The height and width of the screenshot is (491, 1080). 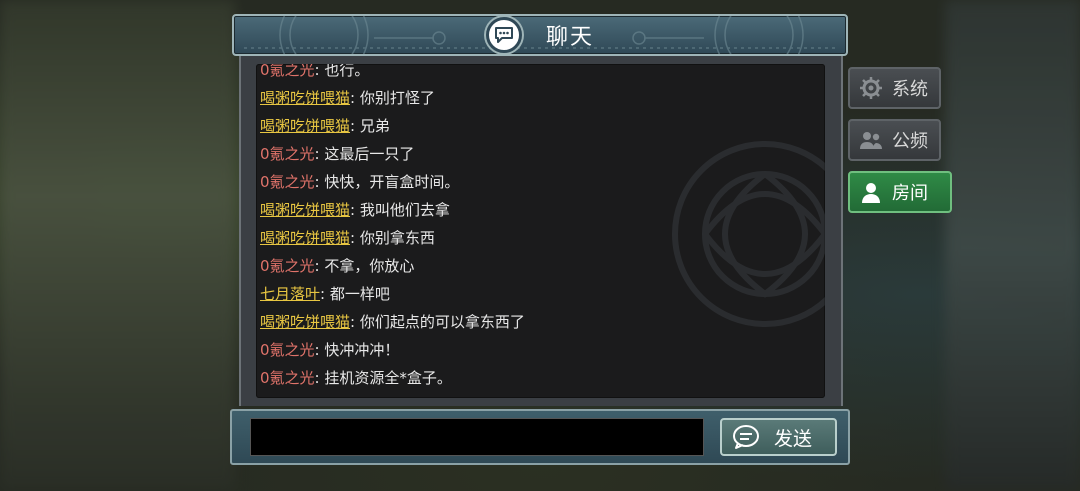 I want to click on send-button-label: 发送, so click(x=793, y=438).